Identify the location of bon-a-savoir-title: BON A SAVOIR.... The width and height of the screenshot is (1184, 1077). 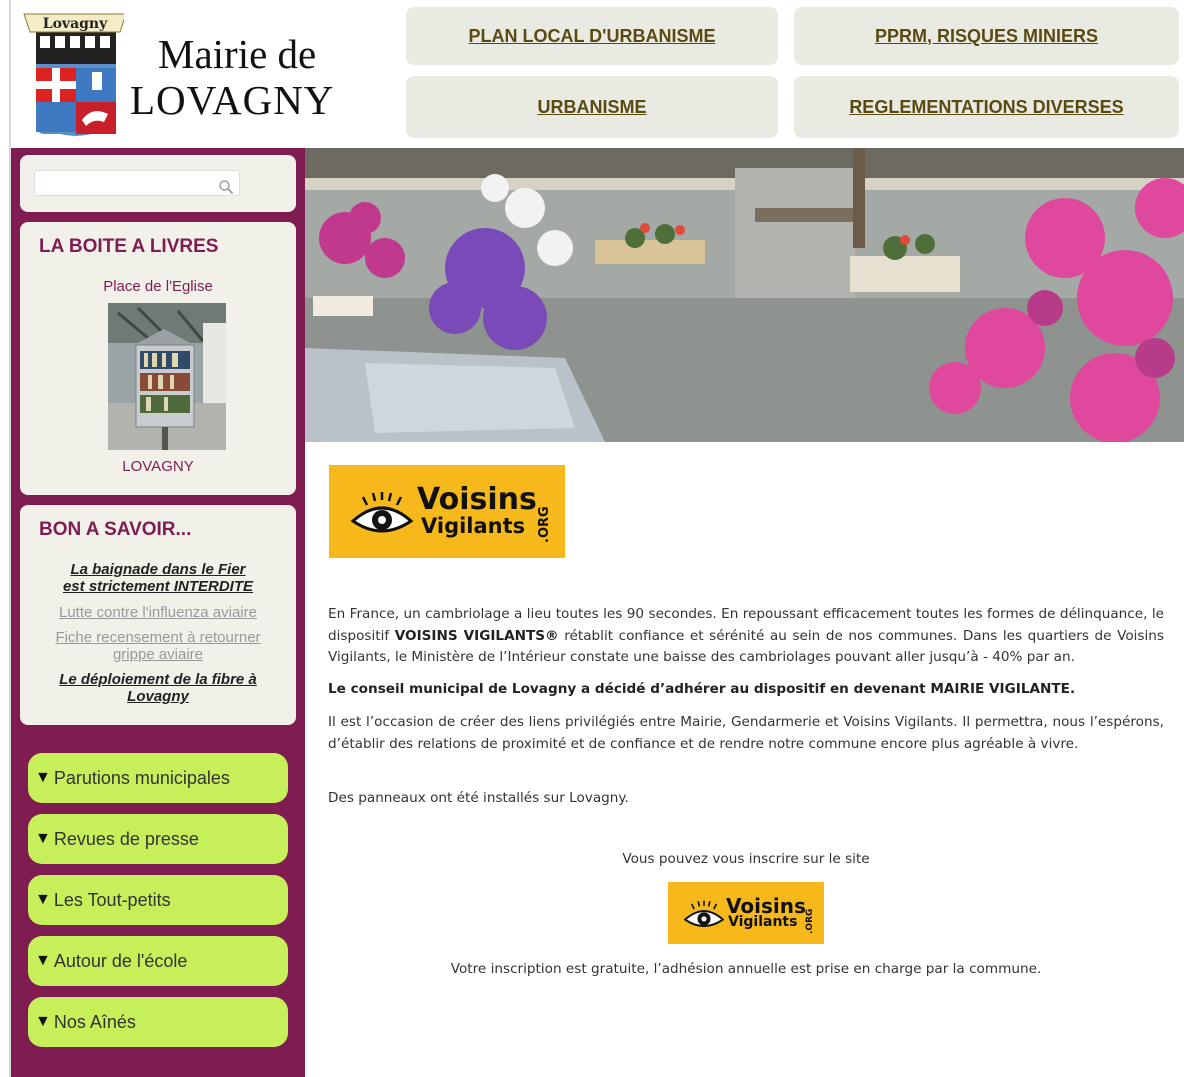
(115, 529).